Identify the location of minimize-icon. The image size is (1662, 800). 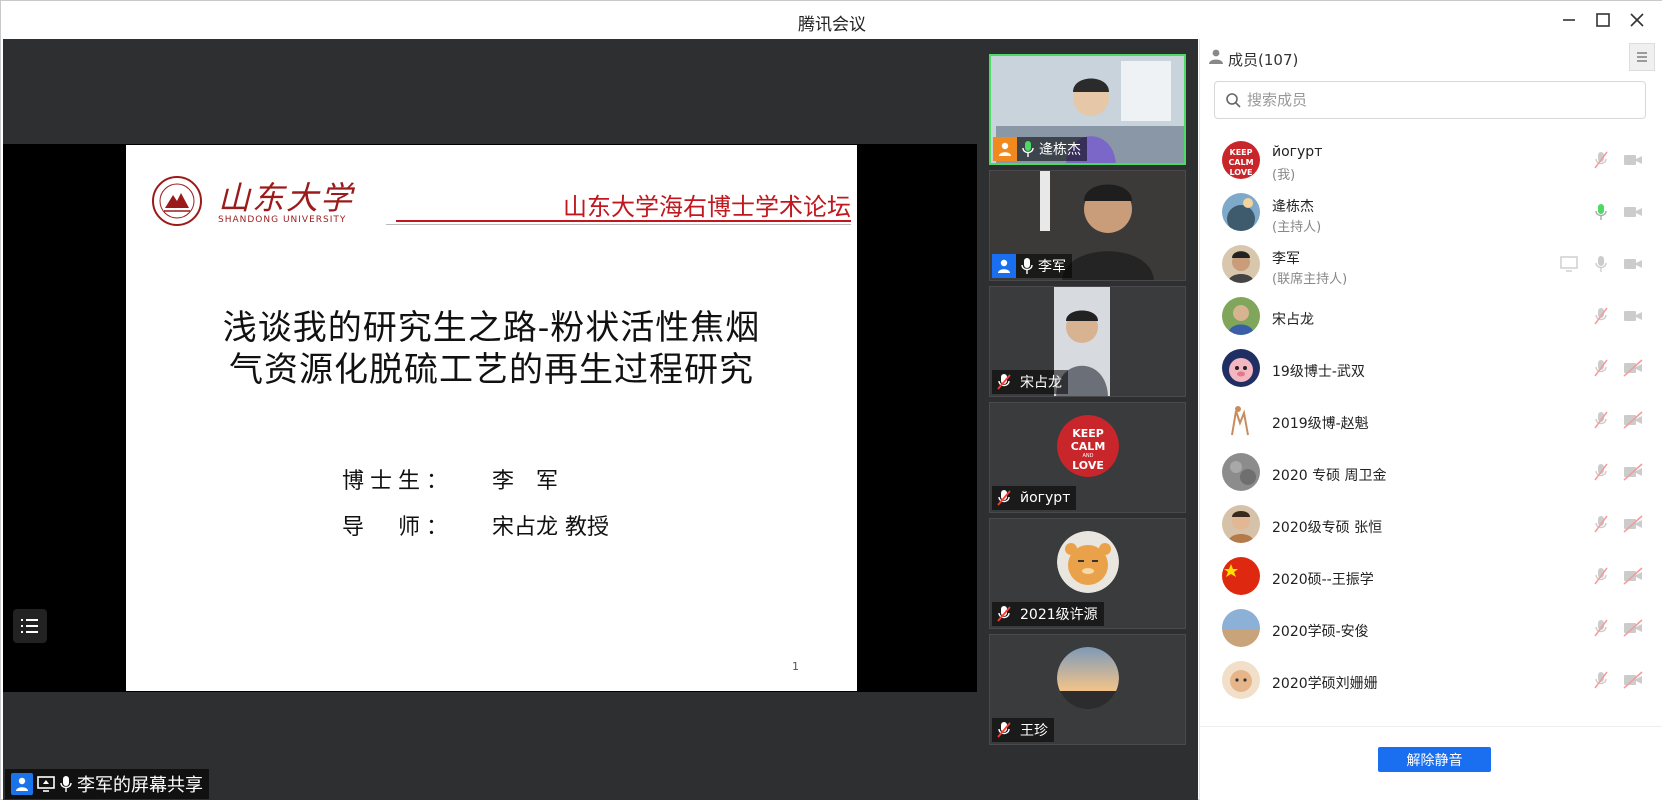
(1569, 20).